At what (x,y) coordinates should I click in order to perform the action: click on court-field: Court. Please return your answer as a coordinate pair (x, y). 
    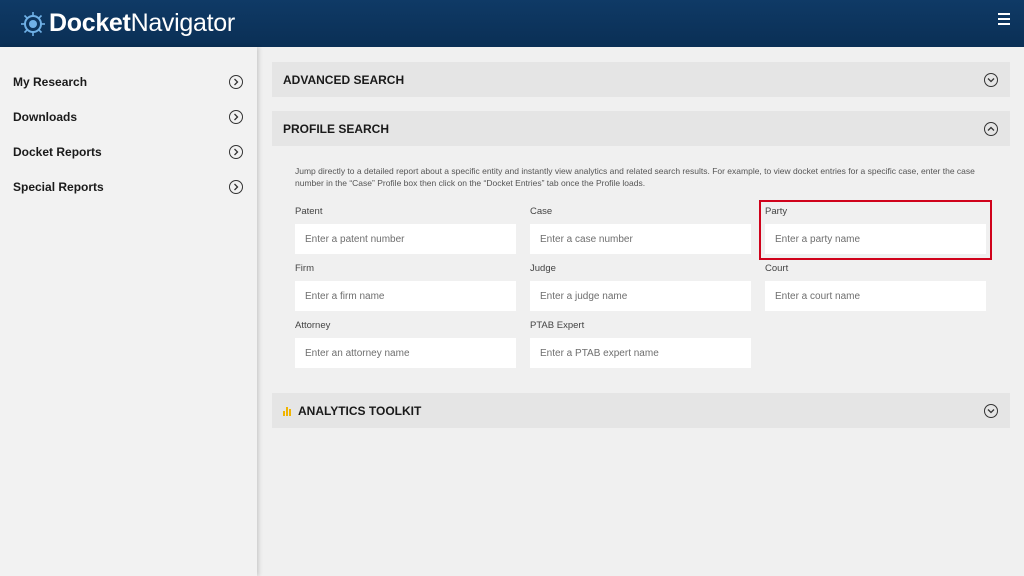
    Looking at the image, I should click on (875, 287).